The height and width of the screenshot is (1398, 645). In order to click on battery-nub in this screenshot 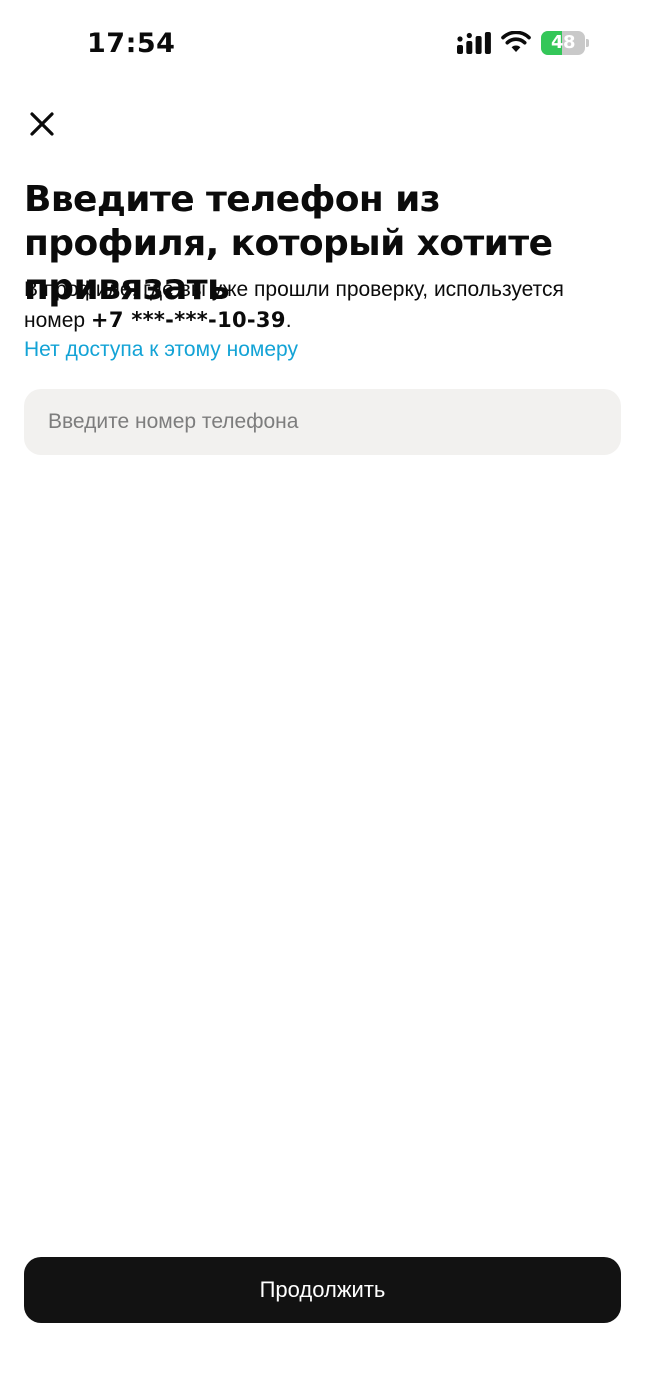, I will do `click(587, 43)`.